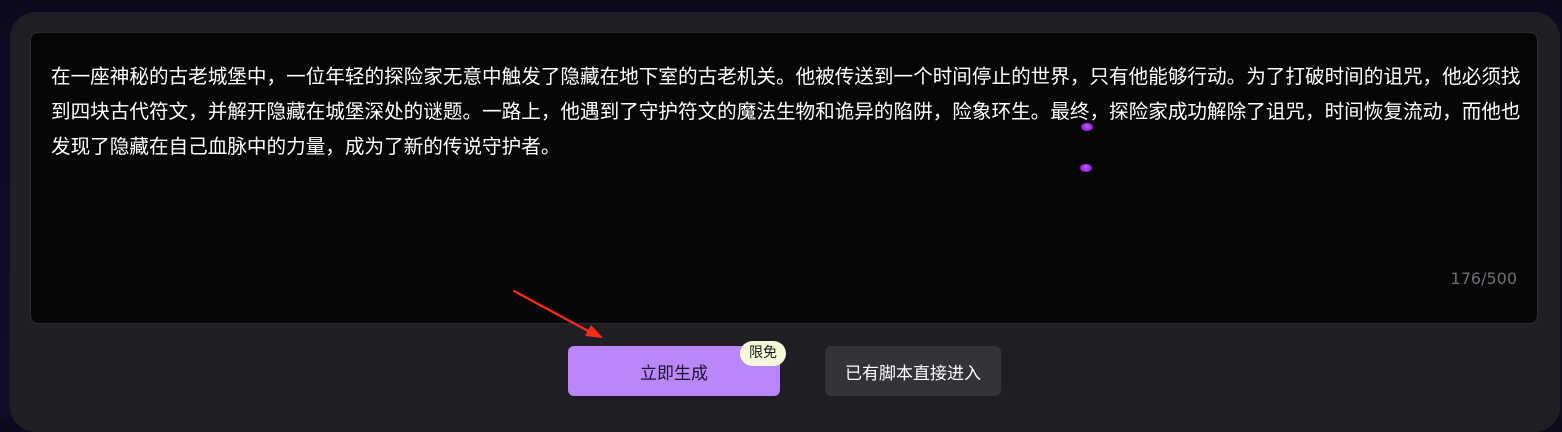  I want to click on free-badge: 限免, so click(763, 353).